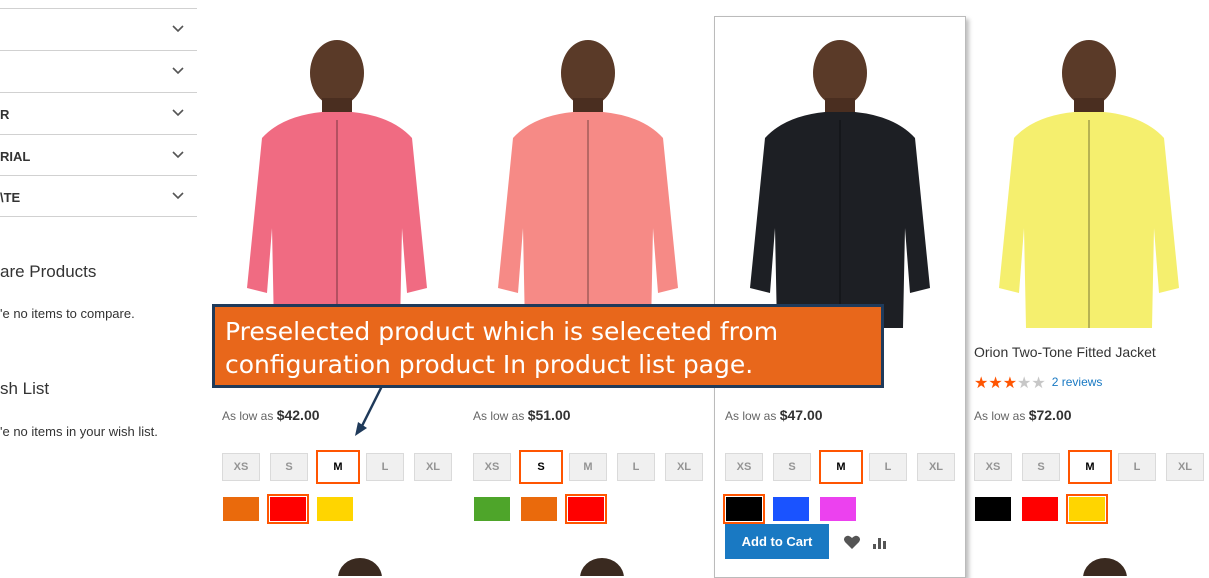 Image resolution: width=1209 pixels, height=578 pixels. What do you see at coordinates (549, 415) in the screenshot?
I see `price-value: $51.00` at bounding box center [549, 415].